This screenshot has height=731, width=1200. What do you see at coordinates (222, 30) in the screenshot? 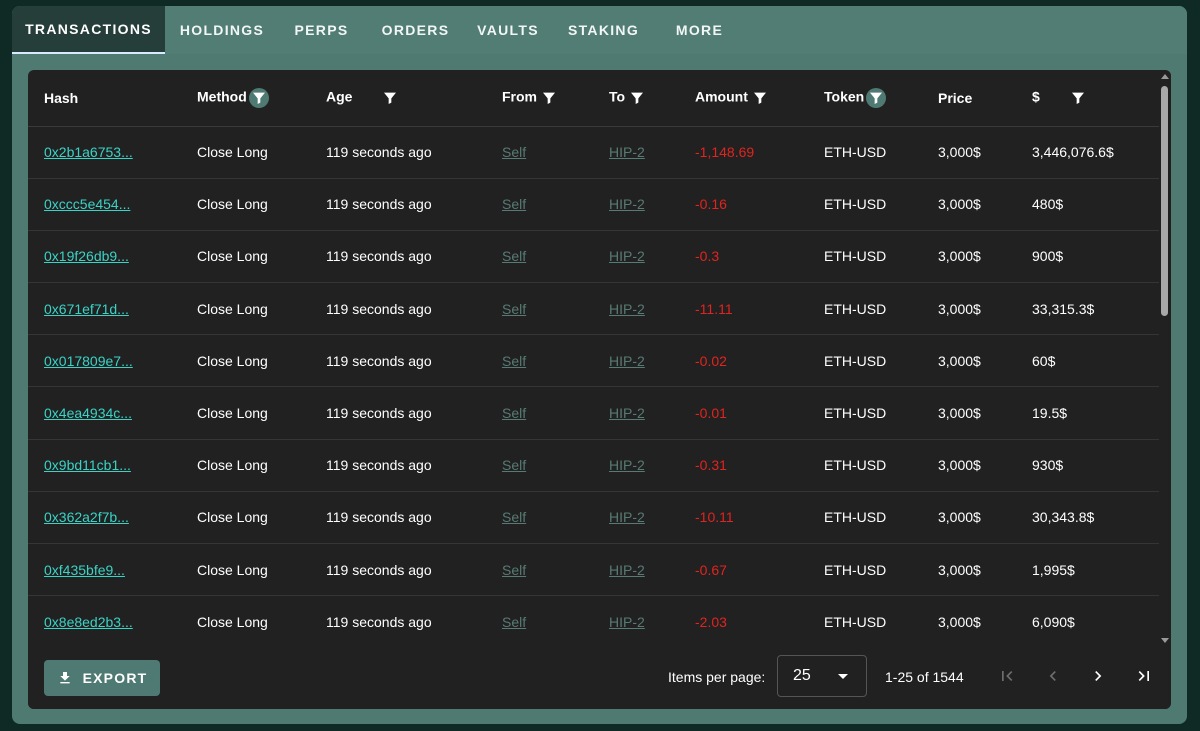
I see `tab-holdings: HOLDINGS` at bounding box center [222, 30].